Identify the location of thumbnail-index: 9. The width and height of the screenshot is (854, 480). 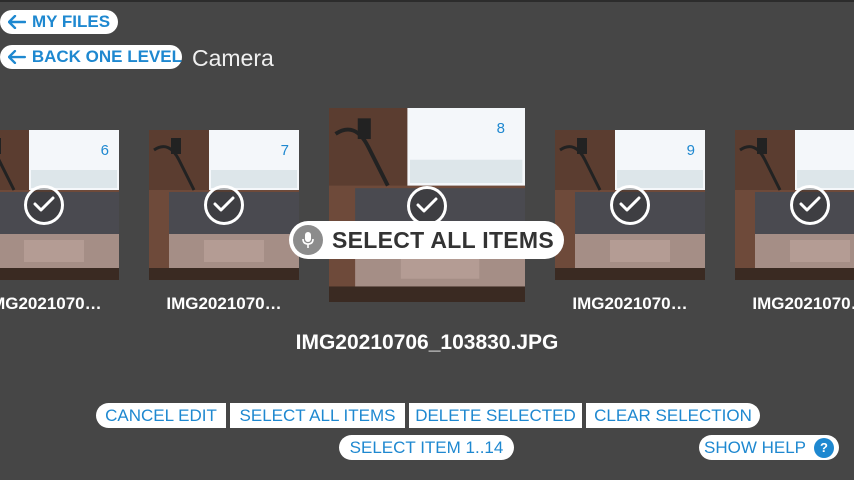
(690, 150).